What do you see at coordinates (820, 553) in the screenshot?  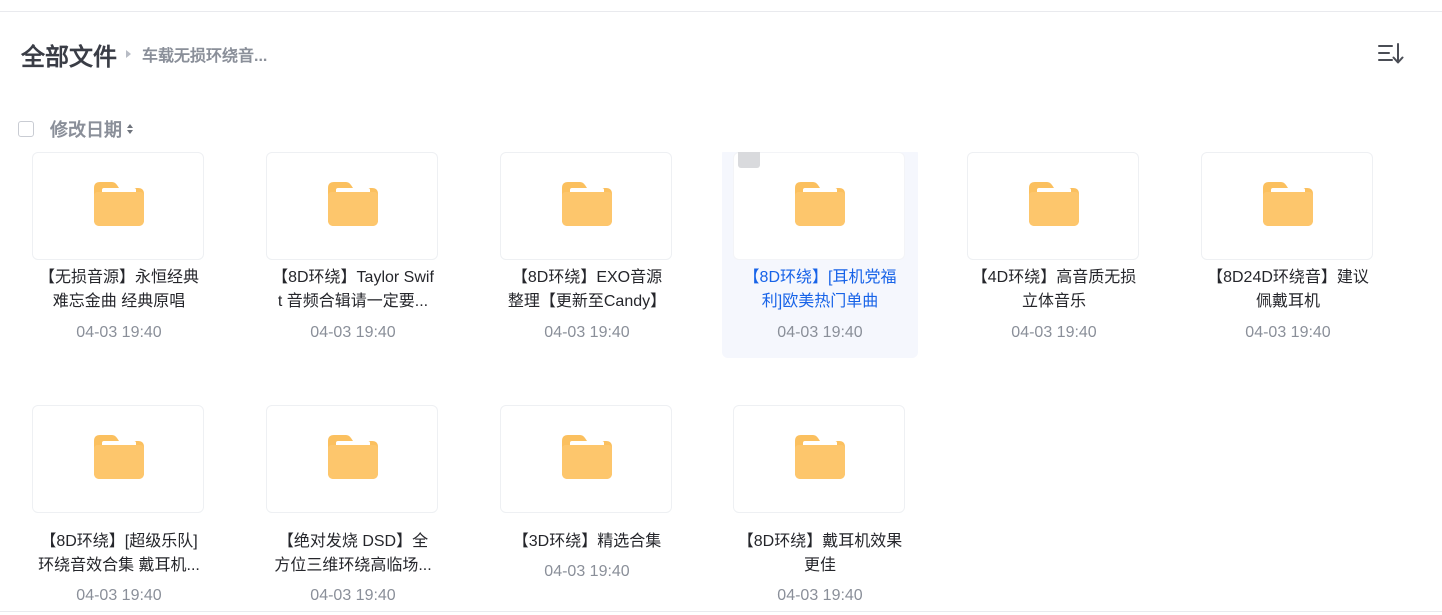 I see `folder-name: 【8D环绕】戴耳机效果 更佳` at bounding box center [820, 553].